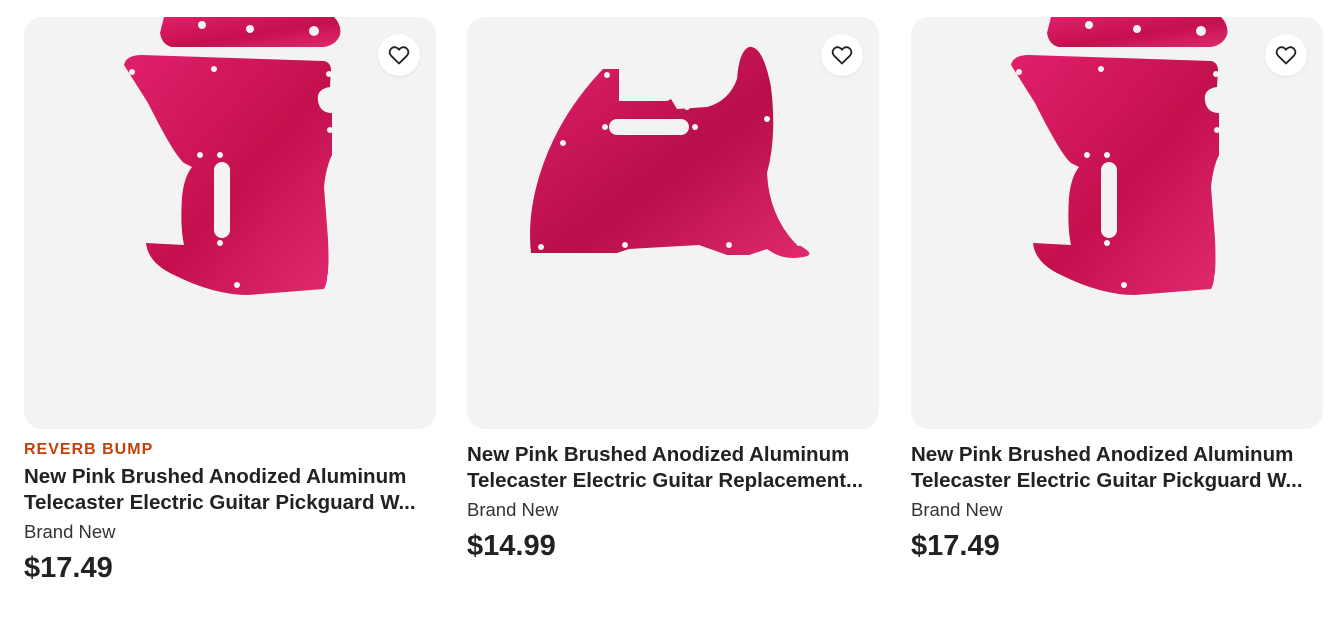 This screenshot has height=622, width=1342. What do you see at coordinates (511, 546) in the screenshot?
I see `listing-price: $14.99` at bounding box center [511, 546].